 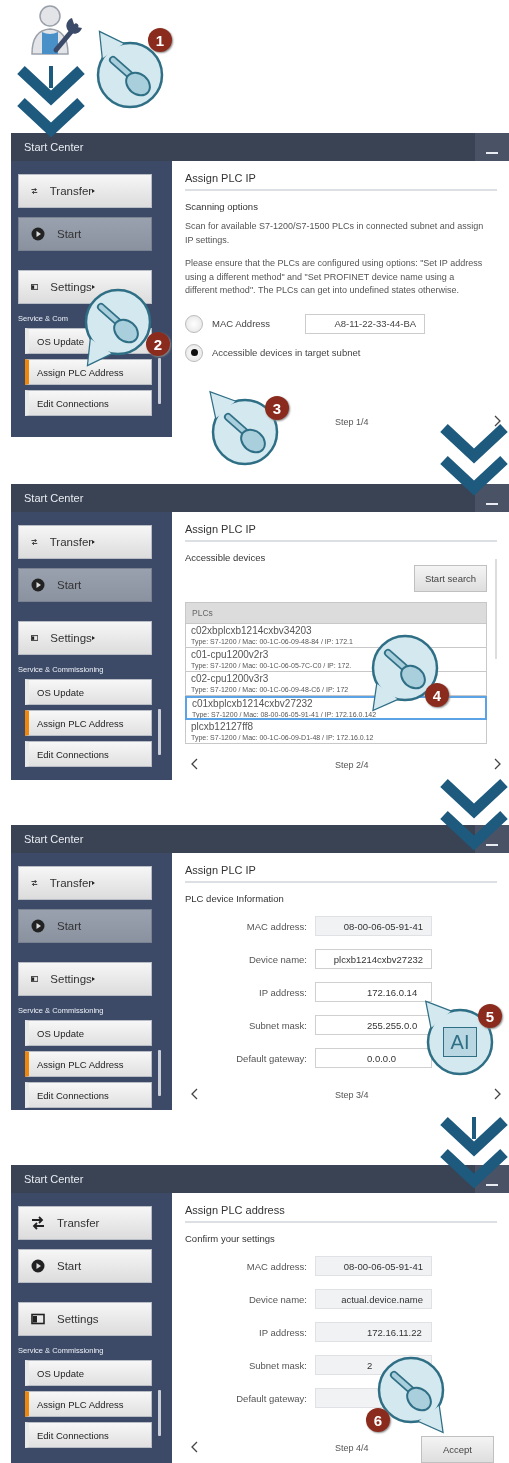 I want to click on input-field: plcxb1214cxbv27232, so click(x=373, y=959).